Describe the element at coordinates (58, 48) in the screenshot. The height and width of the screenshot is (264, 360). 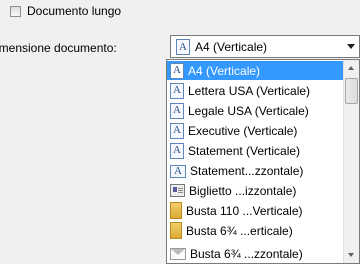
I see `document-size-label: imensione documento:` at that location.